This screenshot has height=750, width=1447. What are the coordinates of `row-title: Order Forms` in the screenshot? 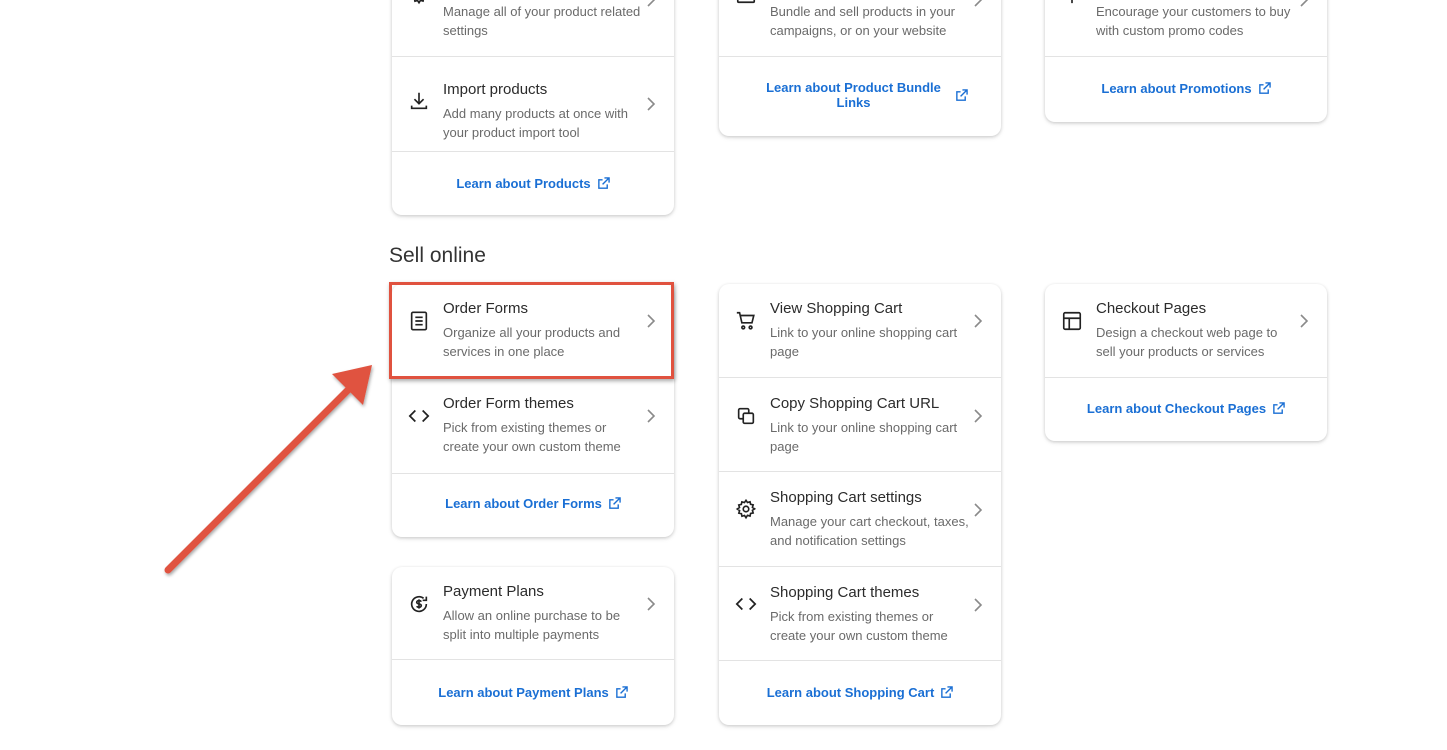 It's located at (486, 308).